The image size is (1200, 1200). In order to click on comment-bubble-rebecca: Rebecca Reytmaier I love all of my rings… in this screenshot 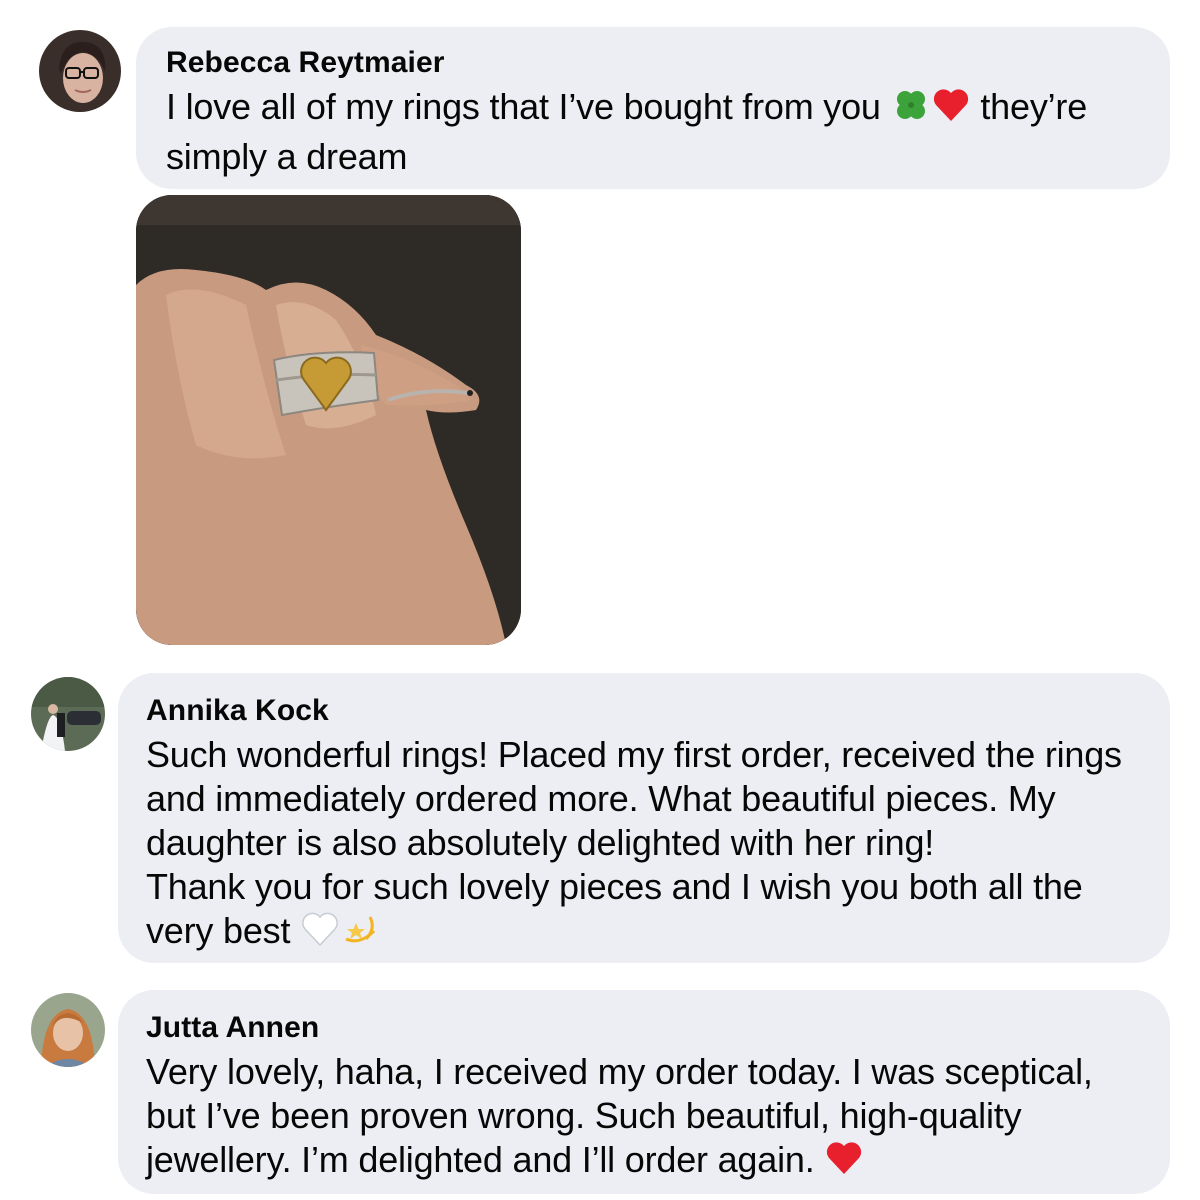, I will do `click(653, 108)`.